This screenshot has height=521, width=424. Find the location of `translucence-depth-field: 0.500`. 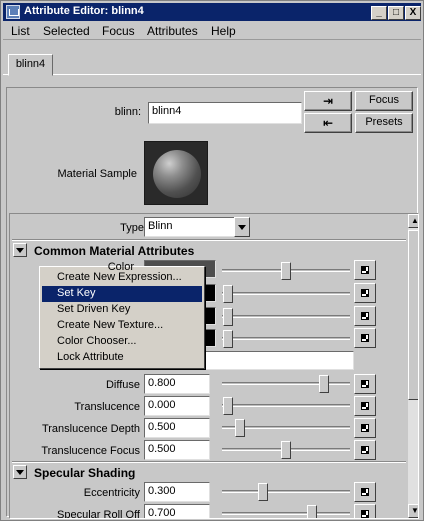

translucence-depth-field: 0.500 is located at coordinates (177, 428).